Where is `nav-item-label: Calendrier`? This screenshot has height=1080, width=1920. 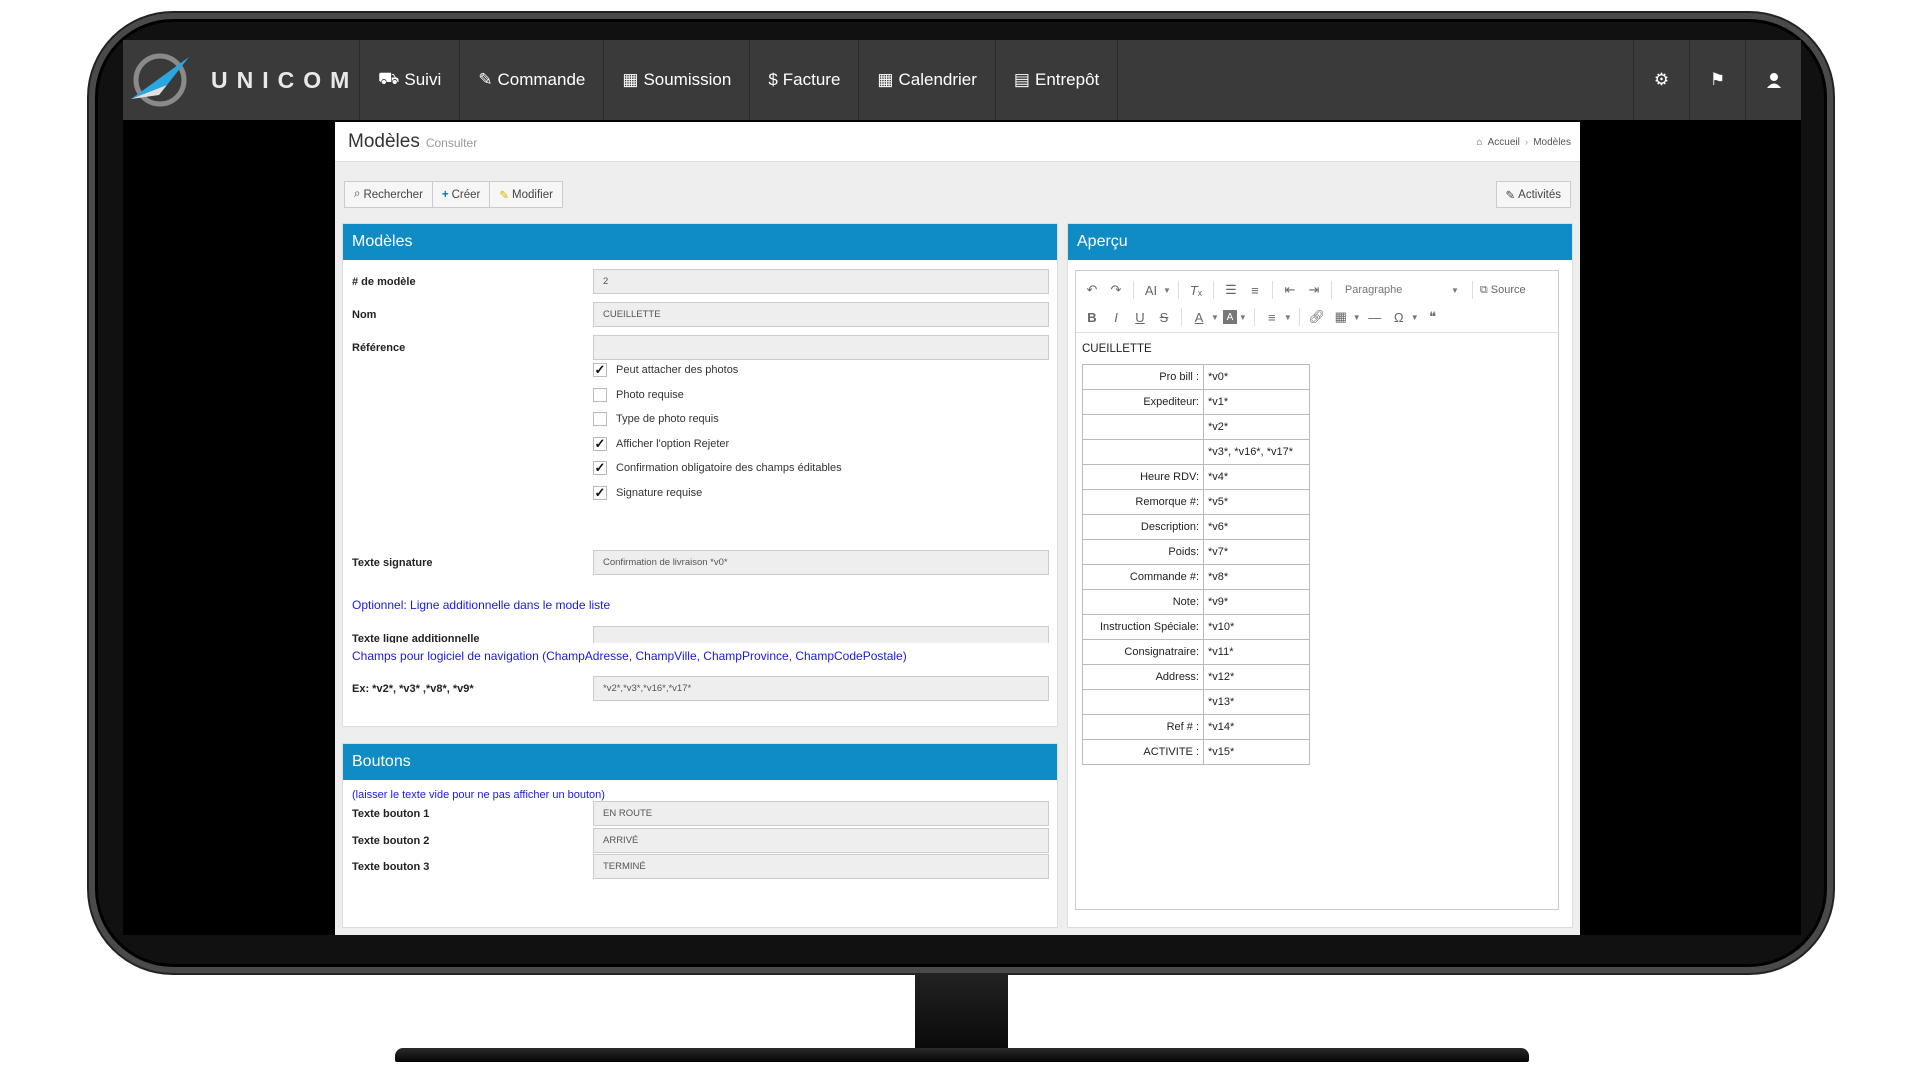 nav-item-label: Calendrier is located at coordinates (937, 79).